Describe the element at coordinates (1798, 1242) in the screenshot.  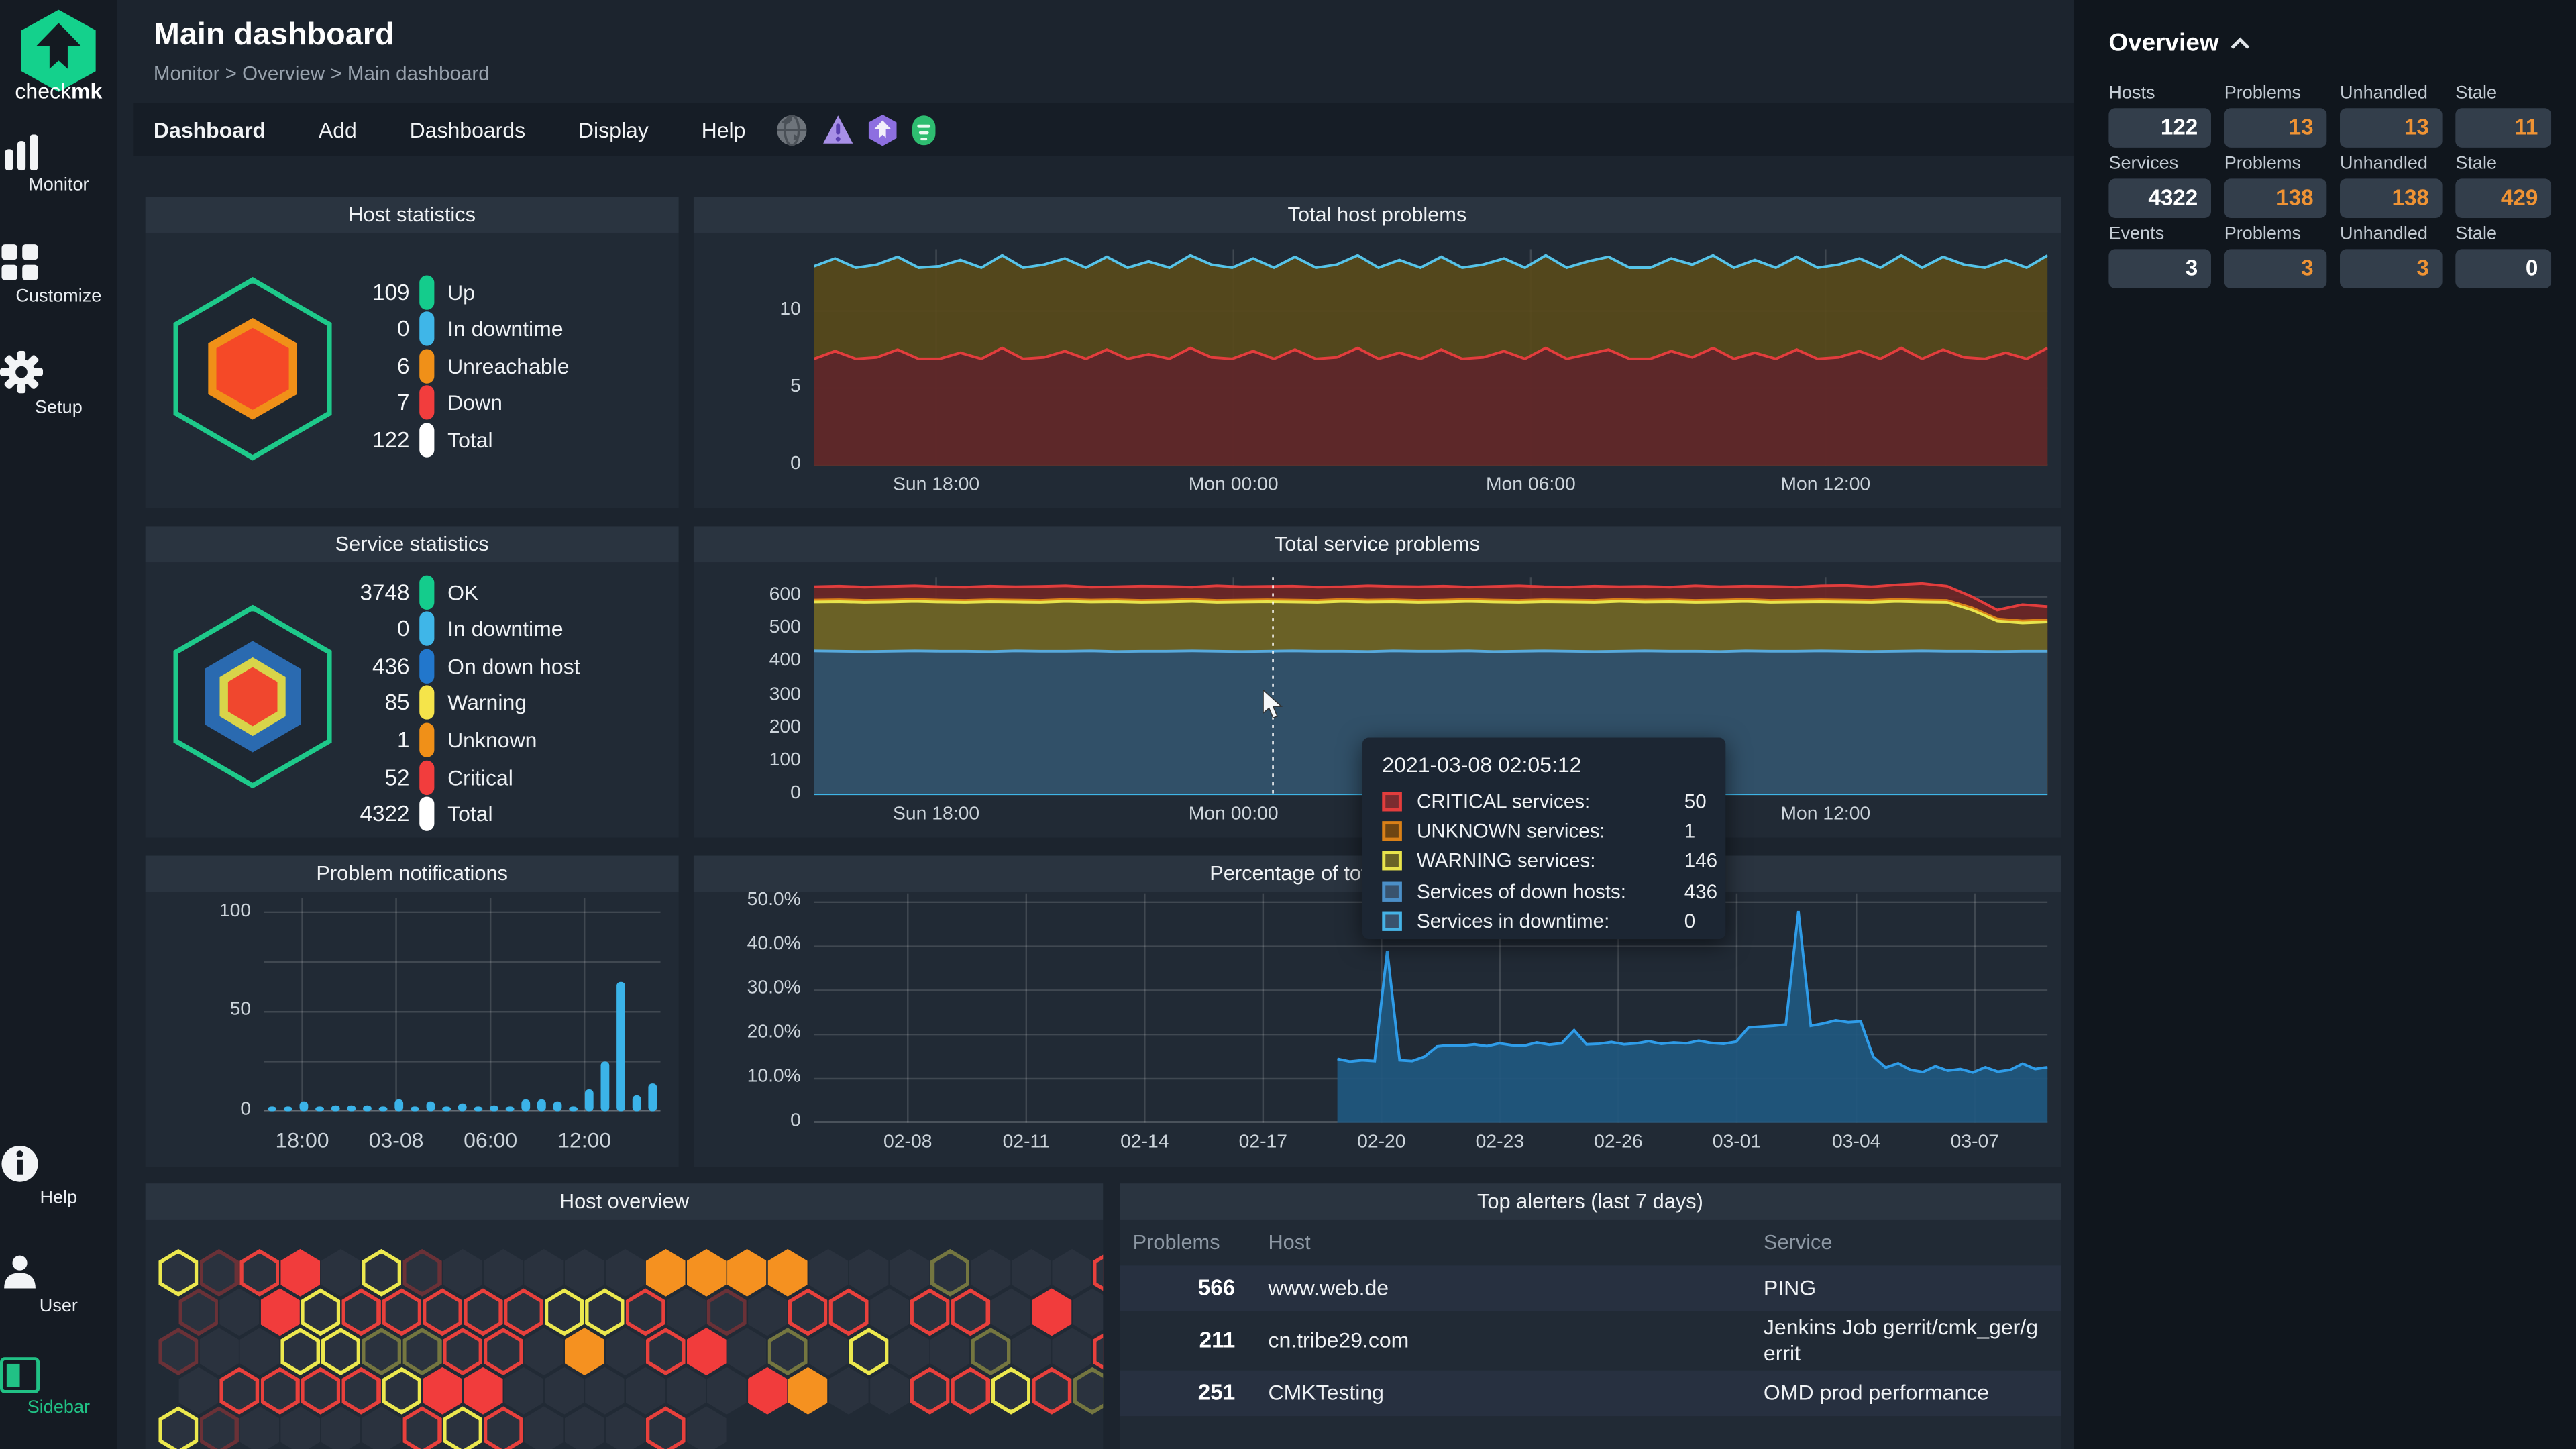
I see `column-header-service: Service` at that location.